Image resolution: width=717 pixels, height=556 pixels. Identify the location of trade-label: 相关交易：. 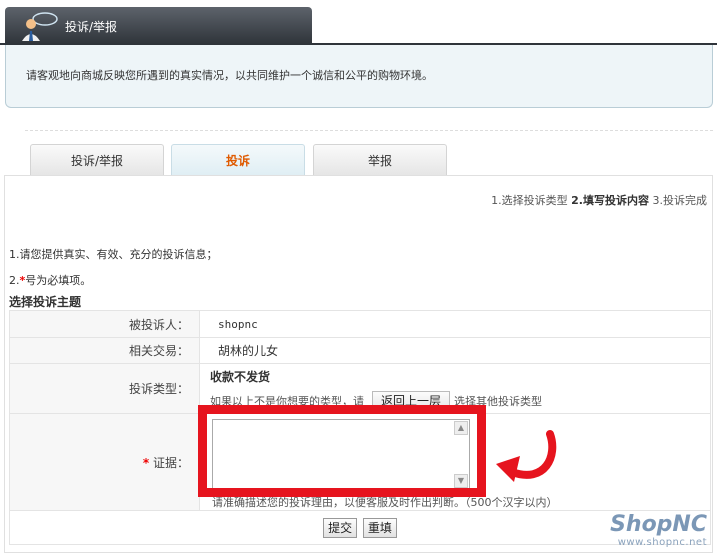
(104, 350).